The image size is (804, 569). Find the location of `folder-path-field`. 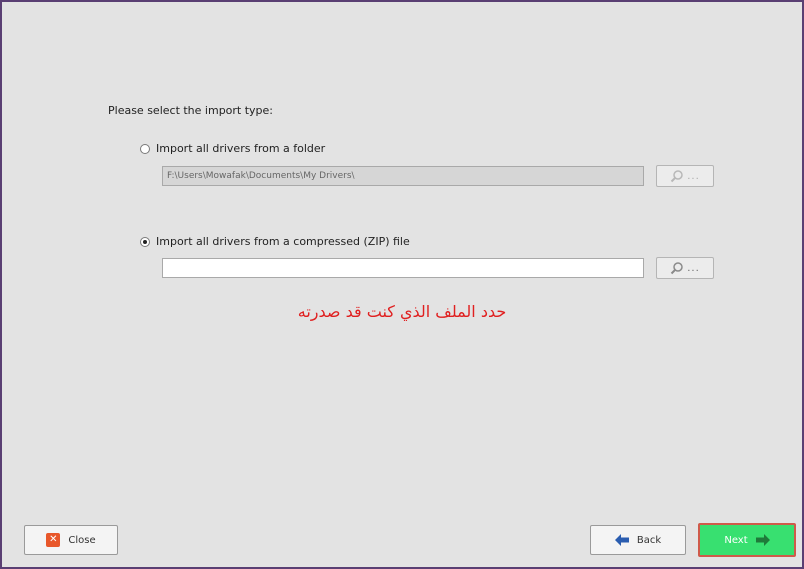

folder-path-field is located at coordinates (403, 176).